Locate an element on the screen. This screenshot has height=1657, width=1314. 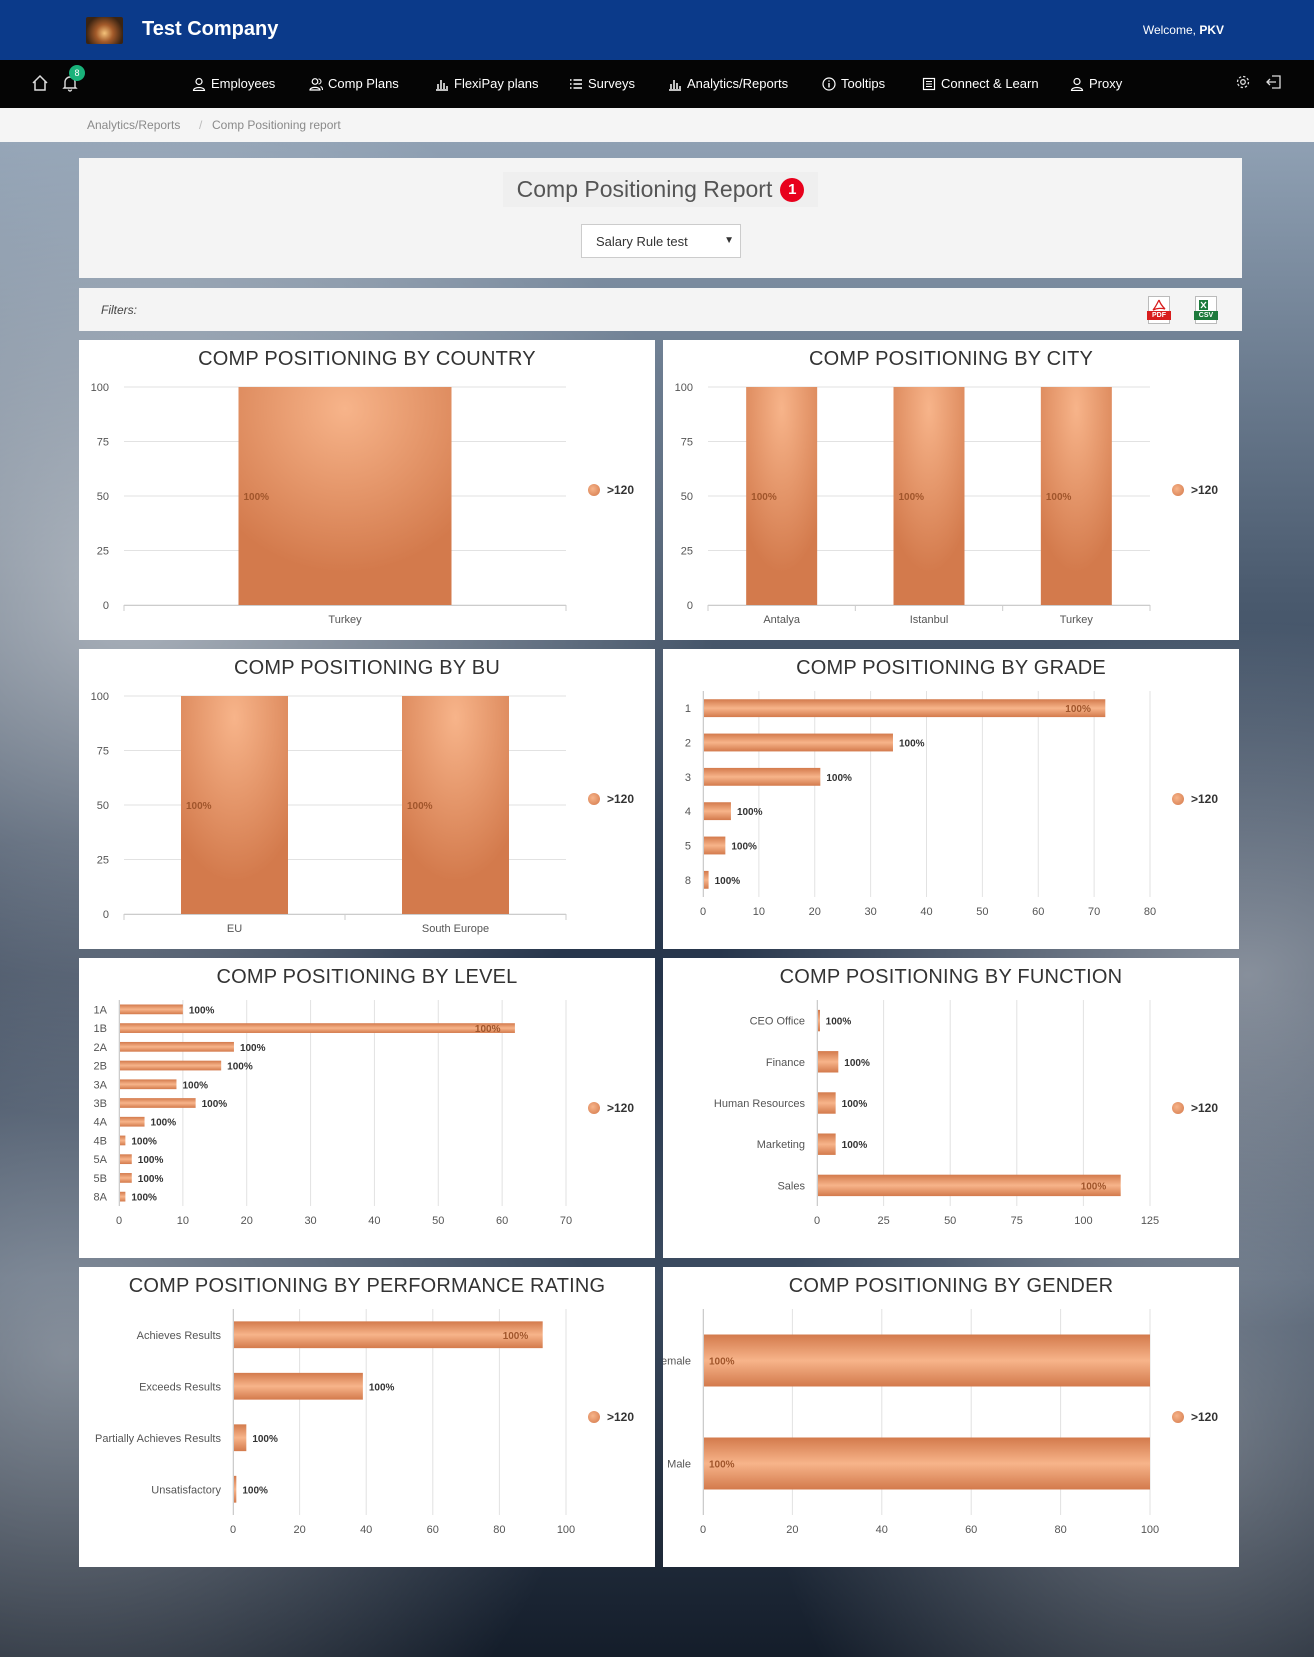
title-badge: 1 is located at coordinates (792, 189).